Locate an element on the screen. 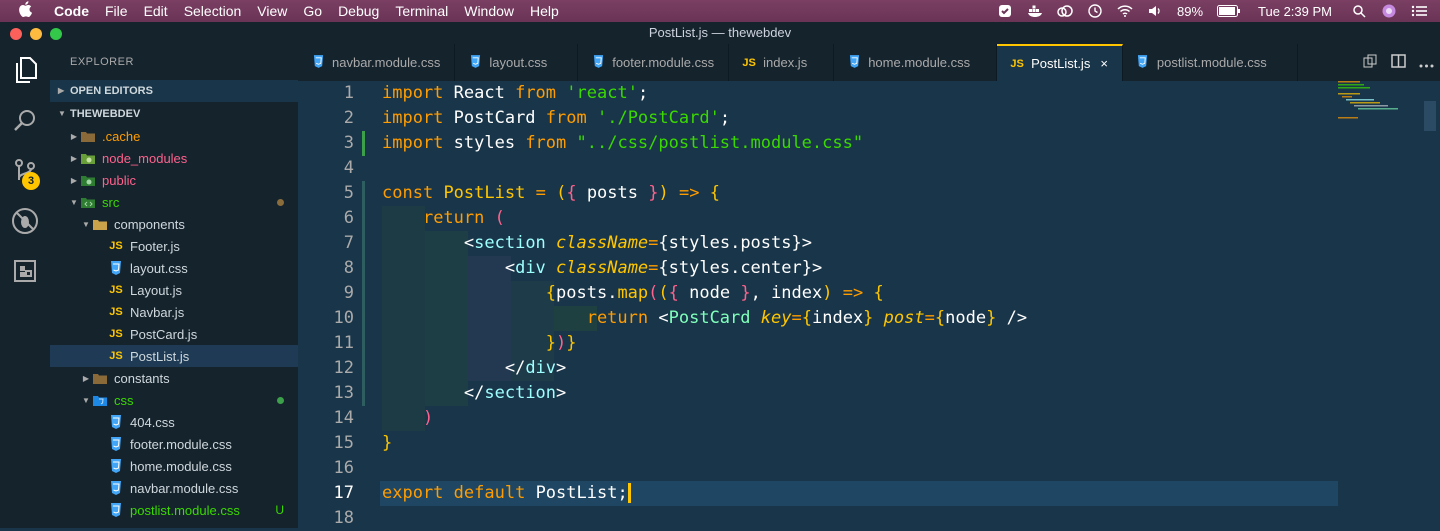 This screenshot has height=531, width=1440. line-number: 10 is located at coordinates (343, 318).